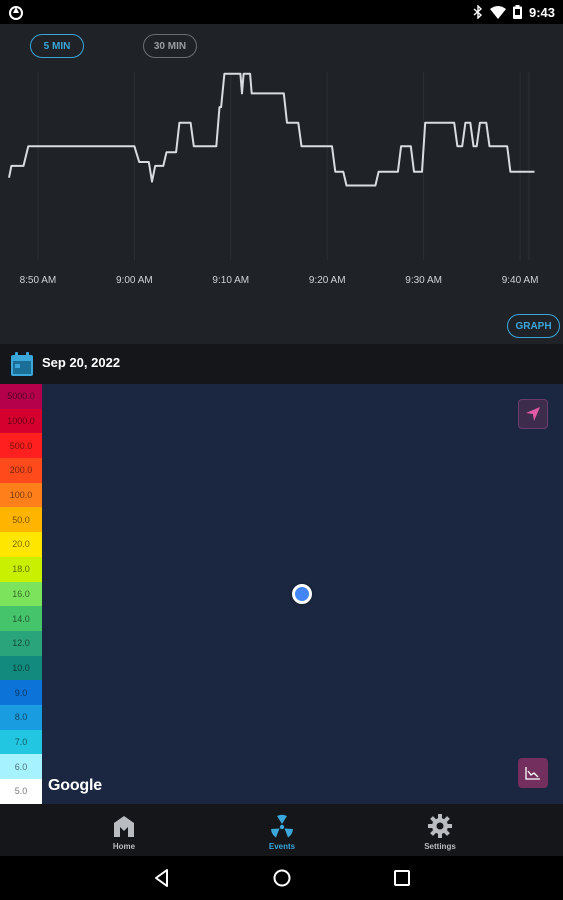  What do you see at coordinates (21, 692) in the screenshot?
I see `legend-item: 9.0` at bounding box center [21, 692].